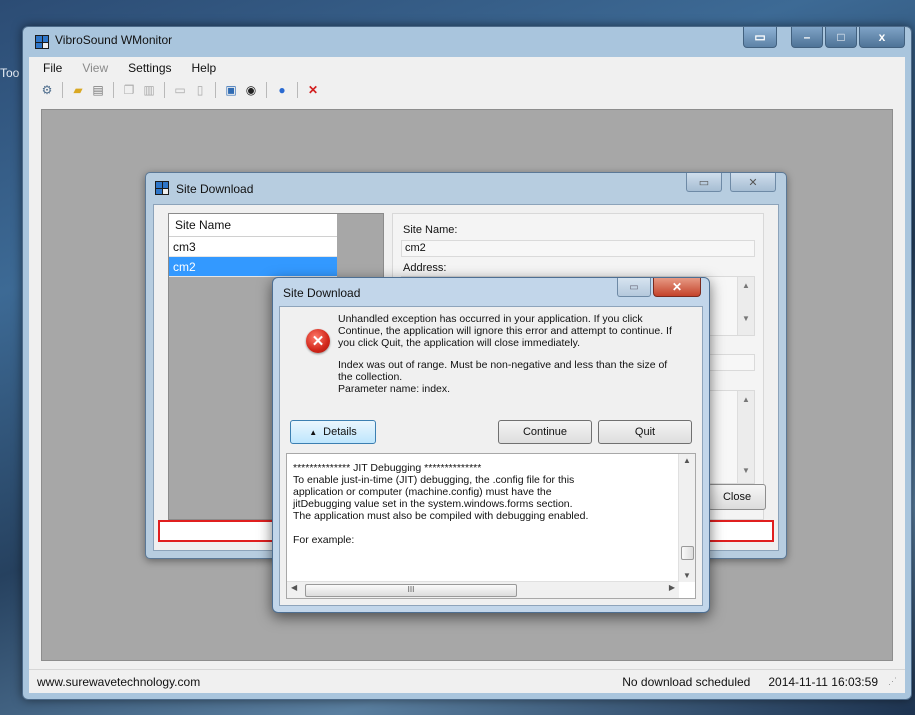  I want to click on site-name-field: cm2, so click(578, 248).